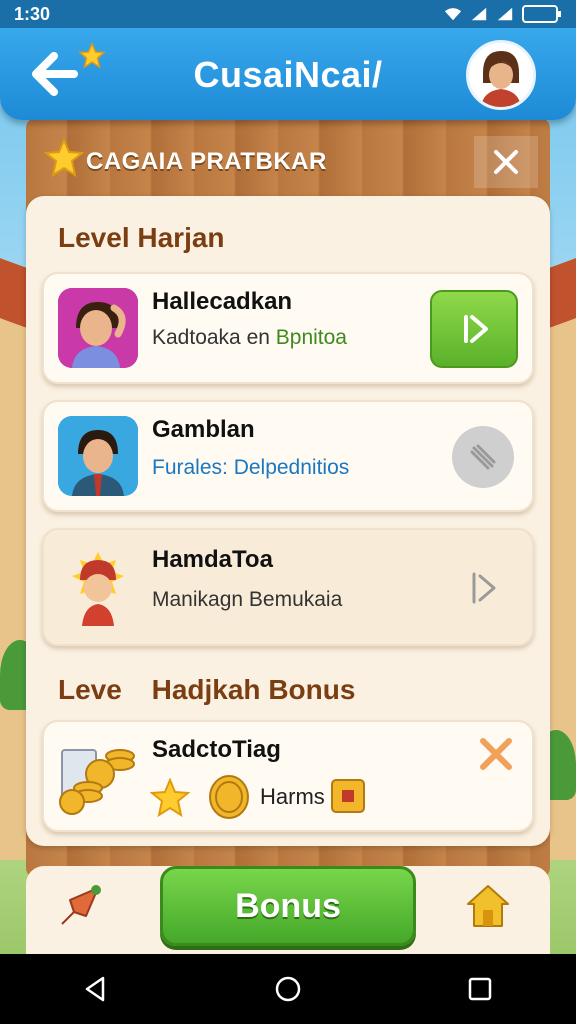 This screenshot has width=576, height=1024. I want to click on close-button, so click(506, 162).